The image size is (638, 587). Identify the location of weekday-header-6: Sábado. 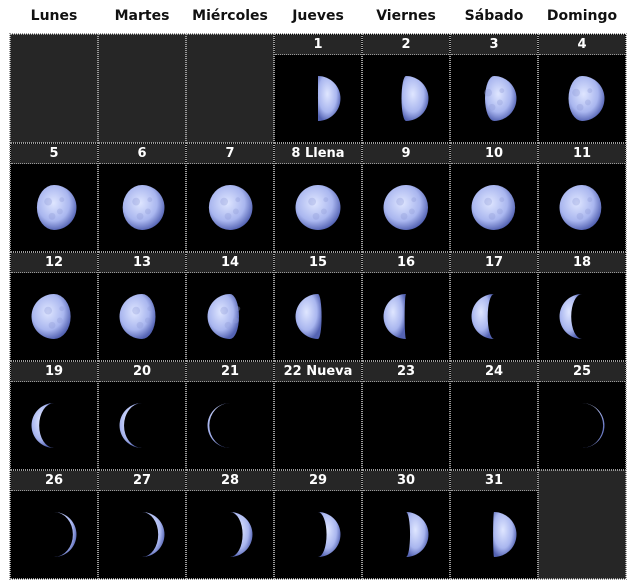
(494, 16).